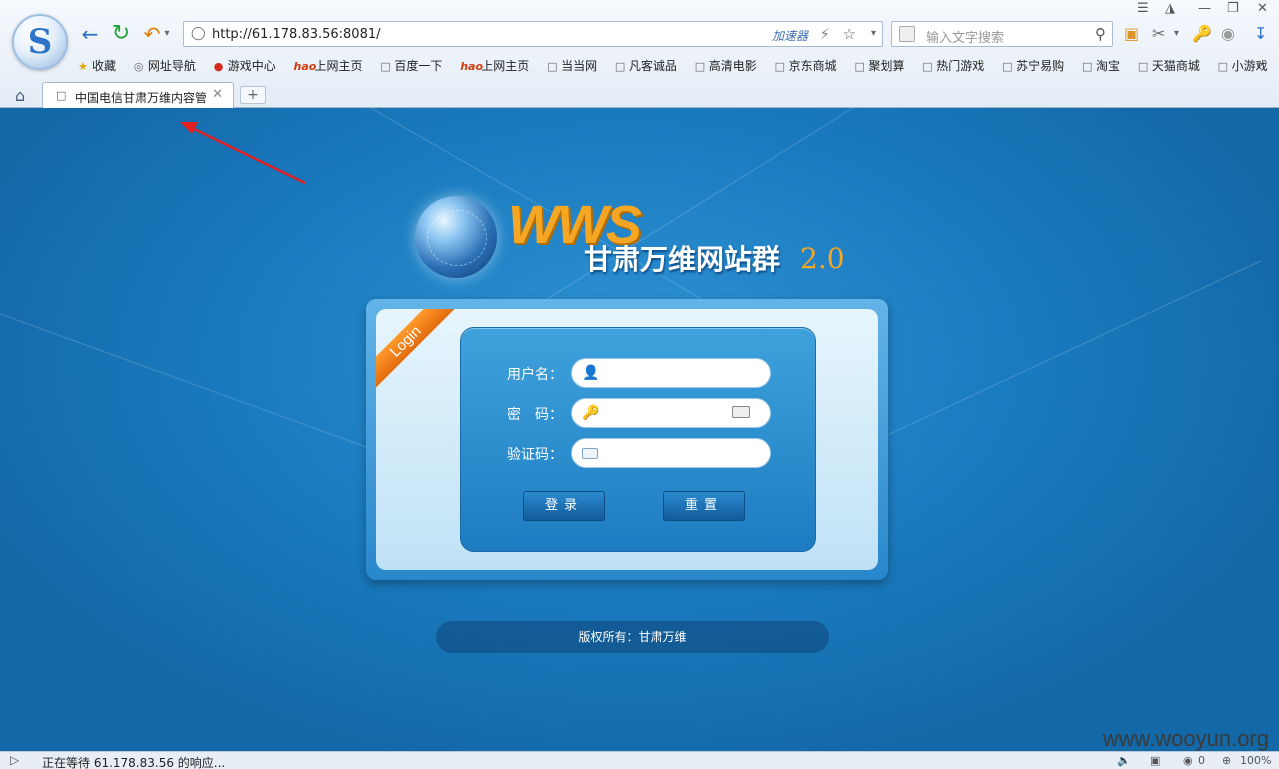 The image size is (1279, 769). What do you see at coordinates (1255, 760) in the screenshot?
I see `zoom-level: 100%` at bounding box center [1255, 760].